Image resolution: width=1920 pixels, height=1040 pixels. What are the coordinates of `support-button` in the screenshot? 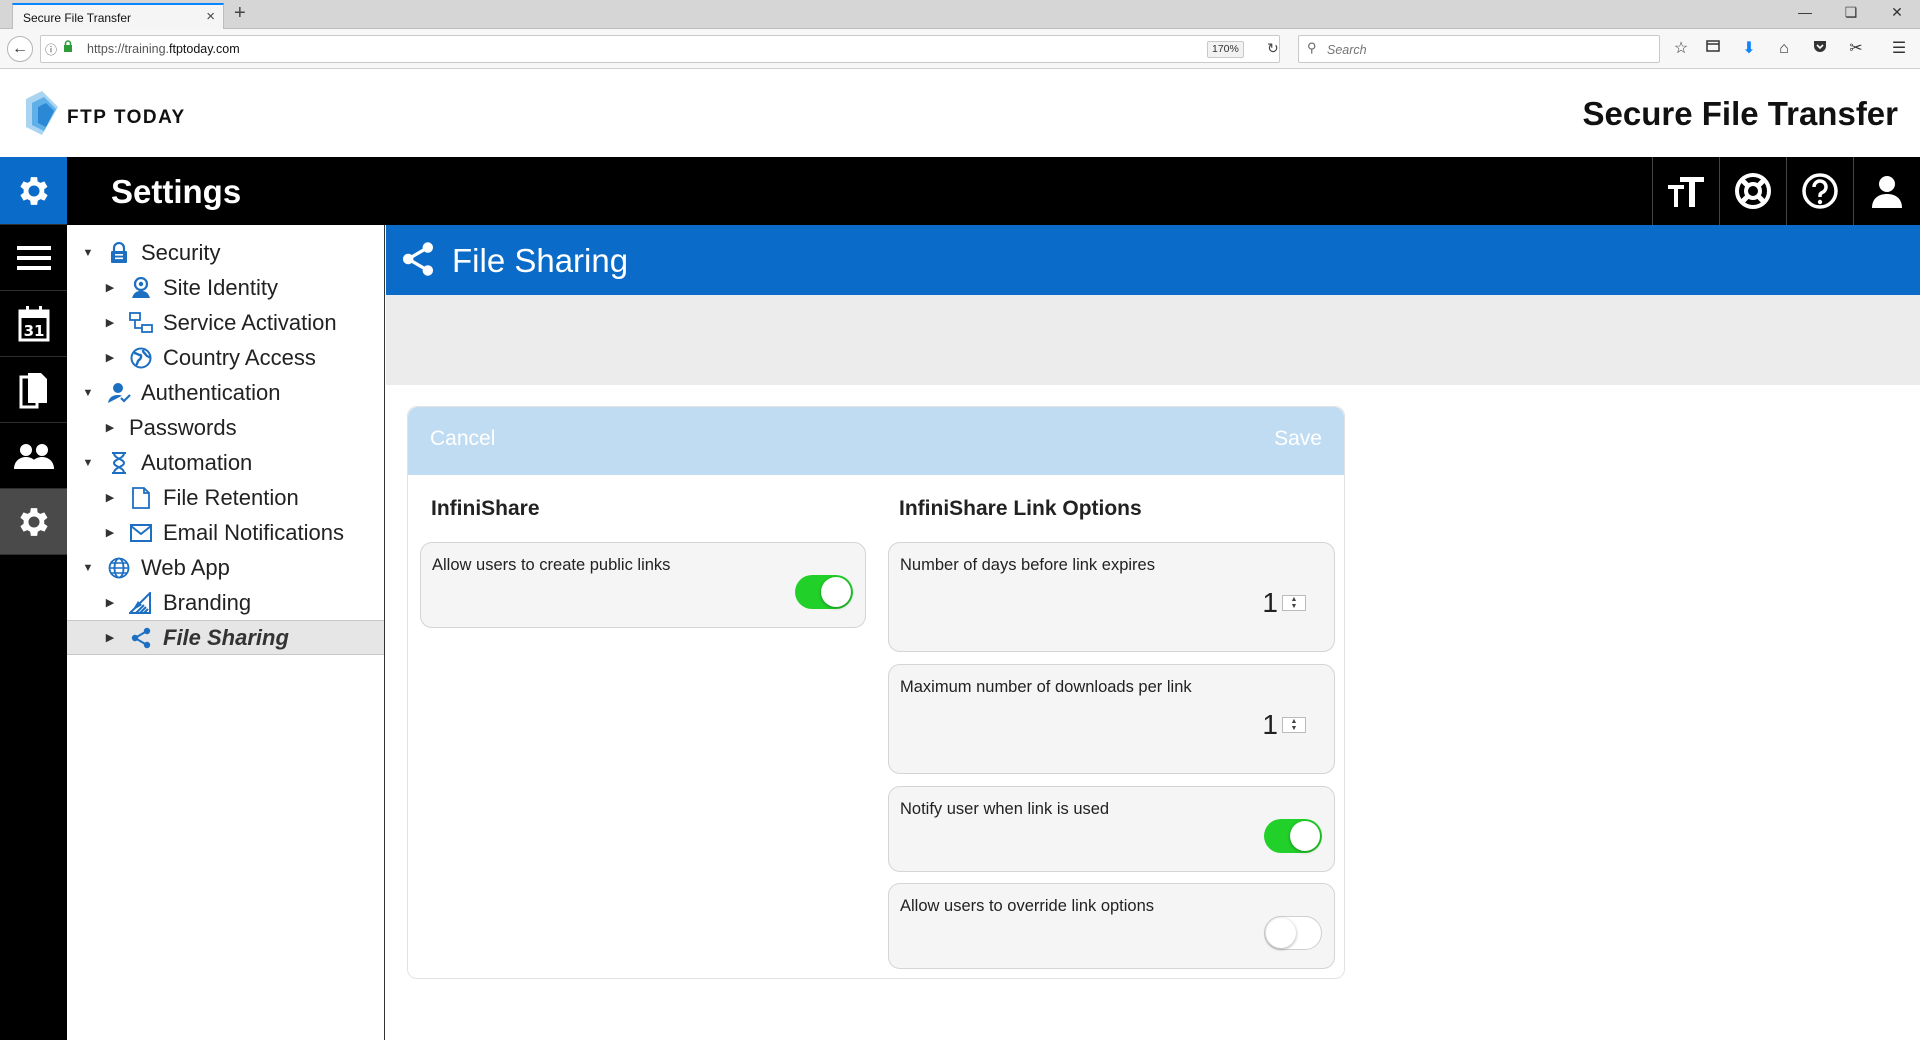 It's located at (1752, 191).